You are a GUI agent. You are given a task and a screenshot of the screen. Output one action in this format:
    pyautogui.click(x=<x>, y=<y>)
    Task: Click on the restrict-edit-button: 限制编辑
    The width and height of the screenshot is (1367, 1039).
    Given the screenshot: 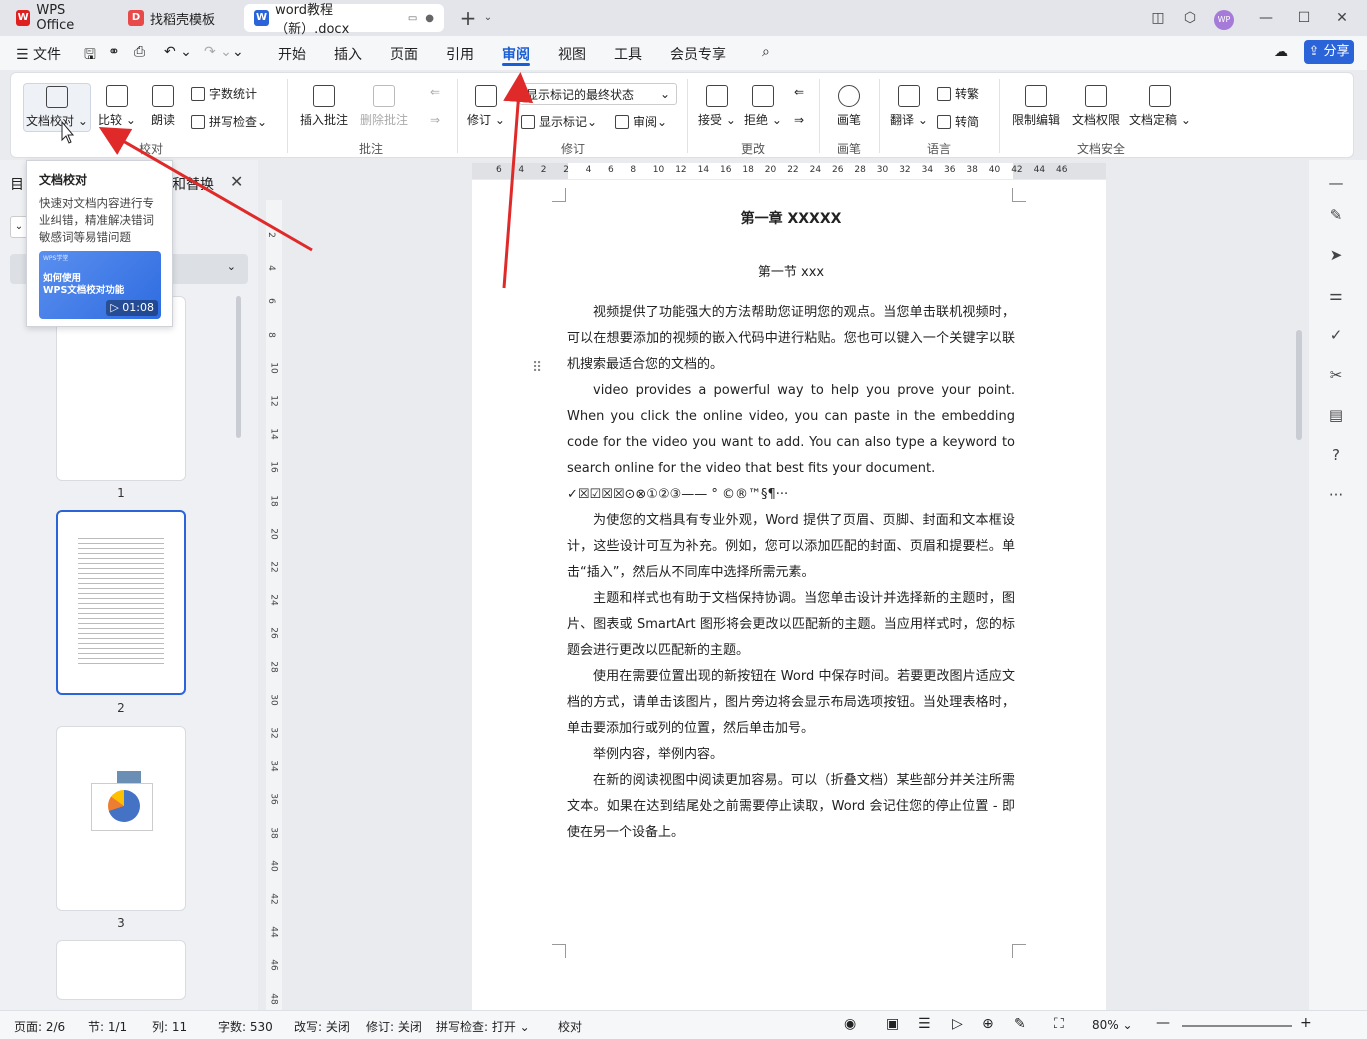 What is the action you would take?
    pyautogui.click(x=1036, y=106)
    